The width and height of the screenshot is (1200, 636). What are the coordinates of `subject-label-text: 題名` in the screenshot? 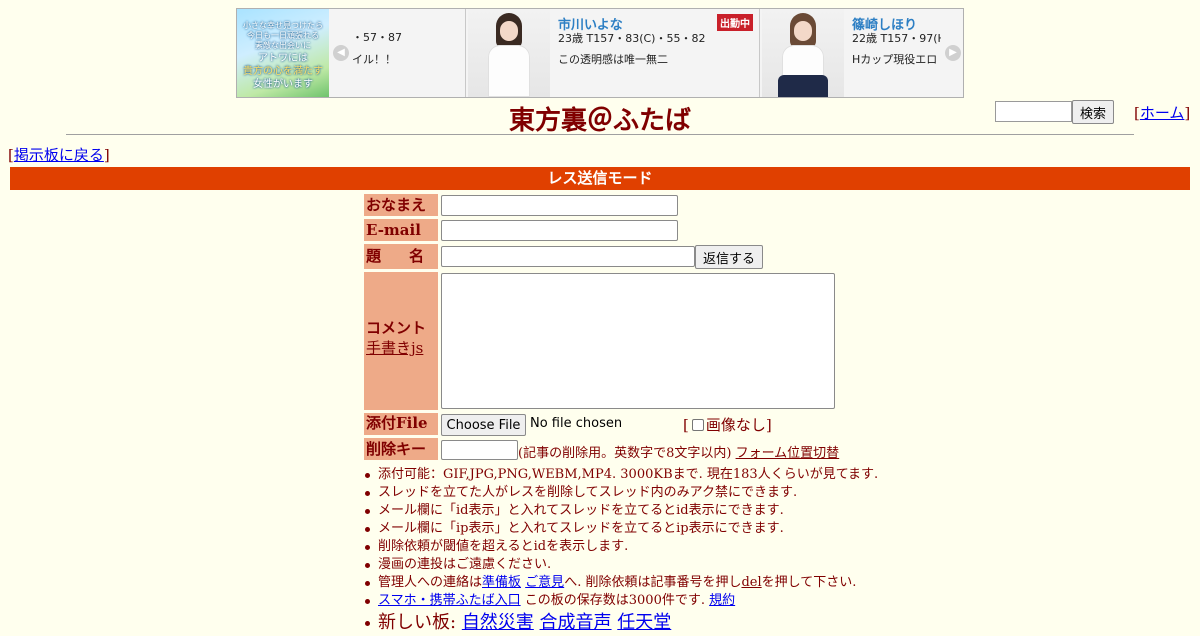 It's located at (409, 256).